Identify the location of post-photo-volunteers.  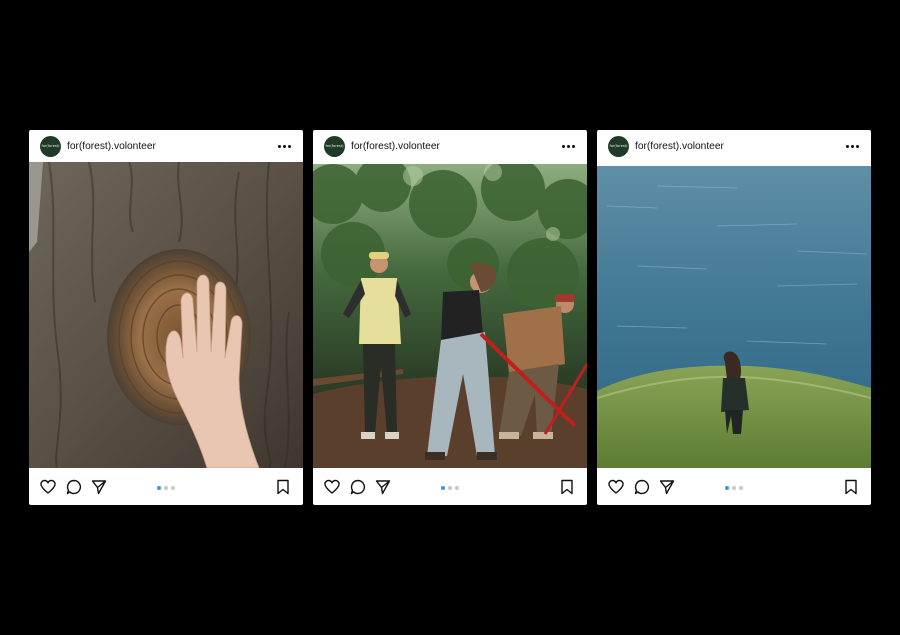
(450, 316).